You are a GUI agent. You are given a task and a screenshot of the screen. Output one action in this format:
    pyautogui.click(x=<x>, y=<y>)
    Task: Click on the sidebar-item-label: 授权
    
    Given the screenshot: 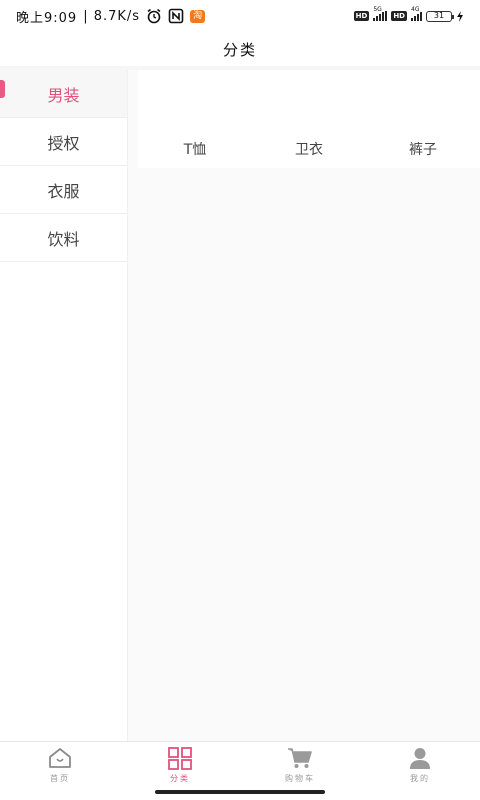 What is the action you would take?
    pyautogui.click(x=63, y=143)
    